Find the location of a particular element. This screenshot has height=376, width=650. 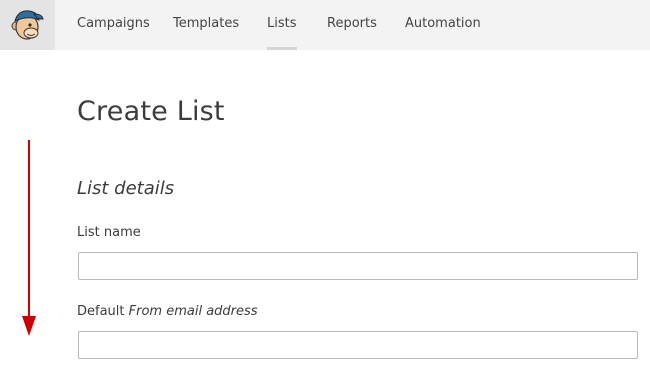

nav-automation: Automation is located at coordinates (443, 25).